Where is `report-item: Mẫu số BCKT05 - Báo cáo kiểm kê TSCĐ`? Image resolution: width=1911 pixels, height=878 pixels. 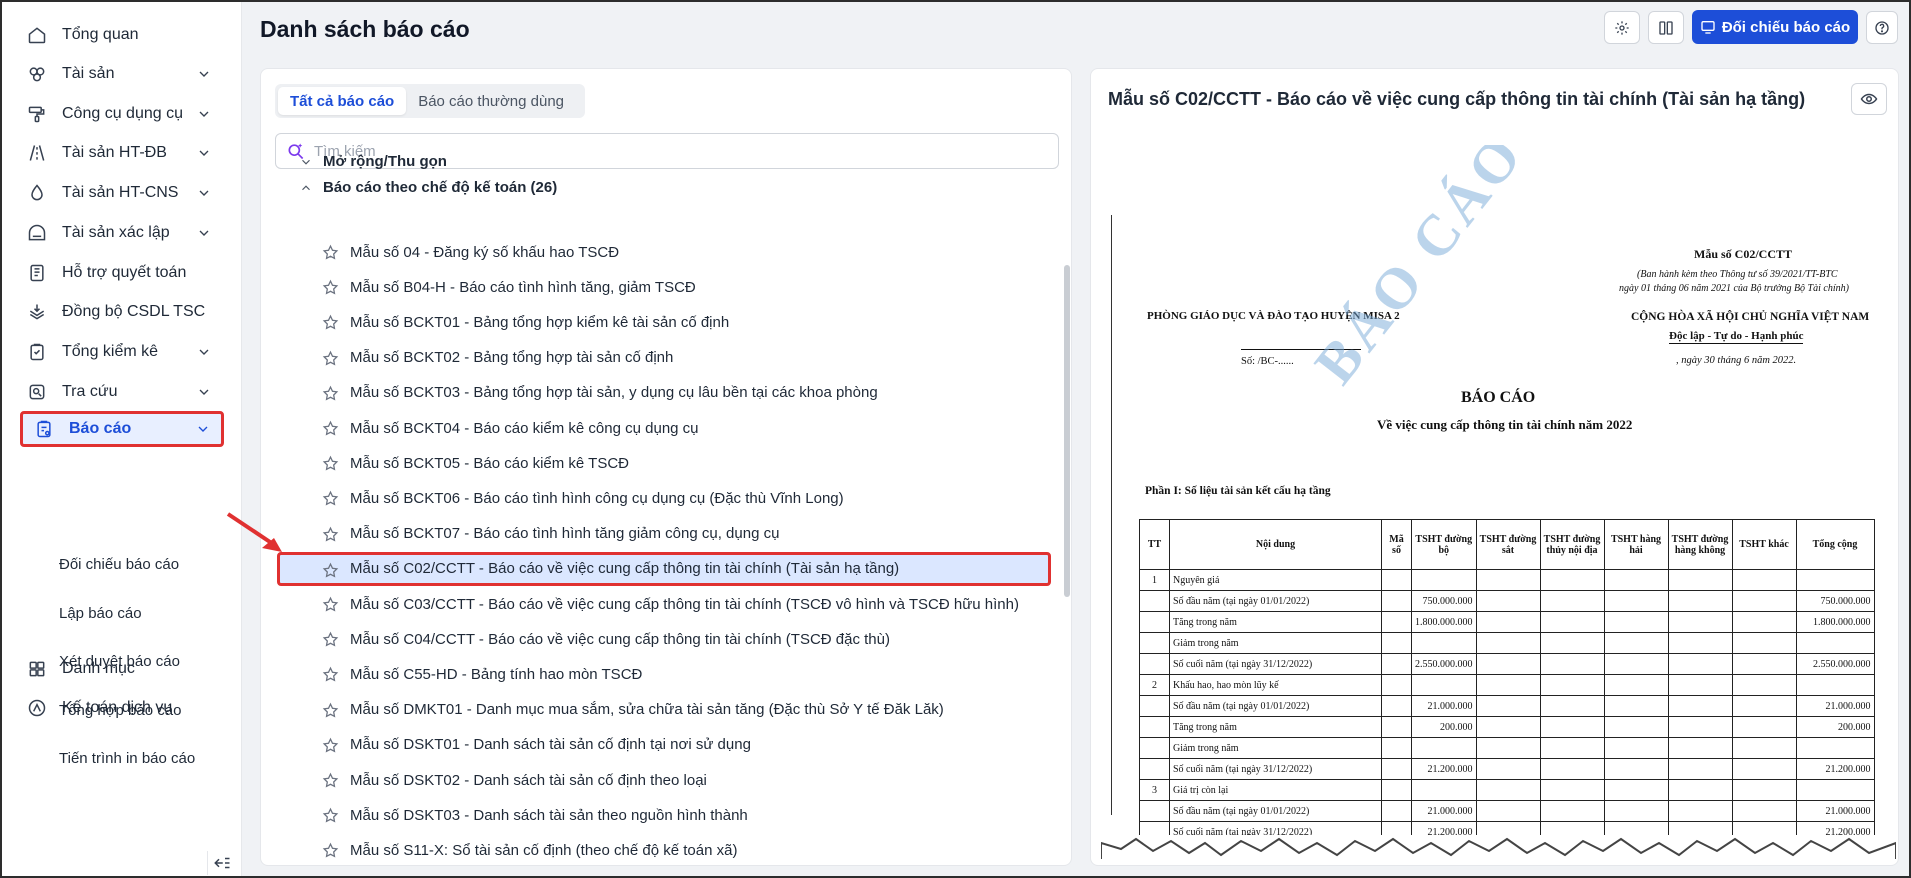
report-item: Mẫu số BCKT05 - Báo cáo kiểm kê TSCĐ is located at coordinates (665, 463).